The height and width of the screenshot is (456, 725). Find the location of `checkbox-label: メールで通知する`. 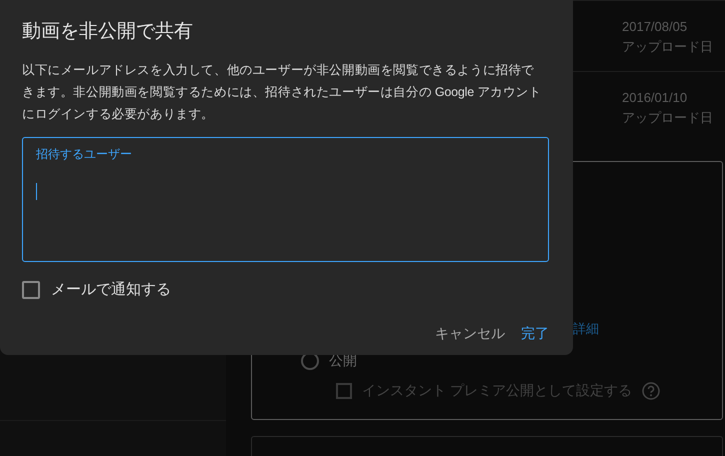

checkbox-label: メールで通知する is located at coordinates (111, 289).